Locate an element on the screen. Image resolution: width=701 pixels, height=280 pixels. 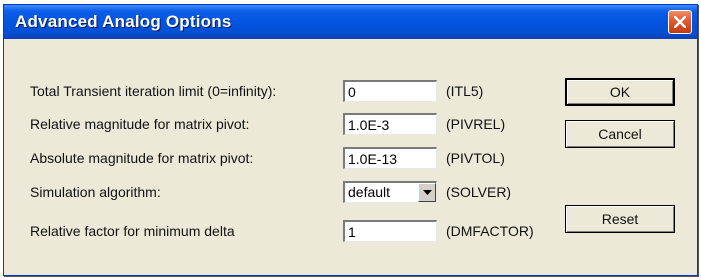
pivrel-label: Relative magnitude for matrix pivot: is located at coordinates (140, 124).